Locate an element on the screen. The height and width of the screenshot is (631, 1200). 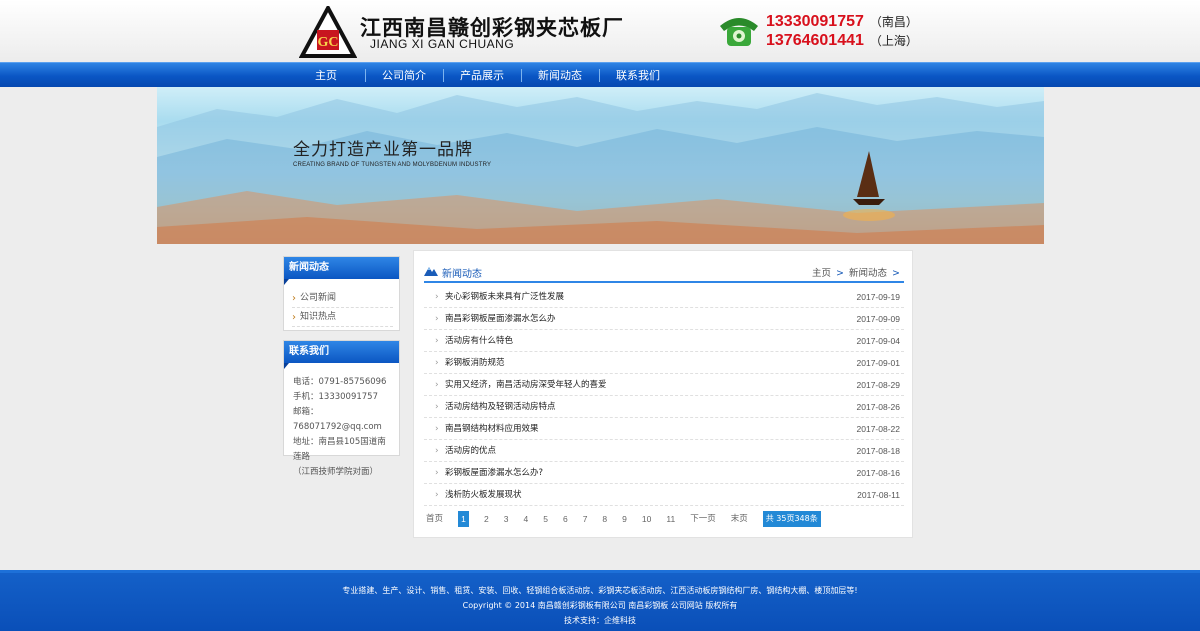
pager-next: 下一页 is located at coordinates (703, 519).